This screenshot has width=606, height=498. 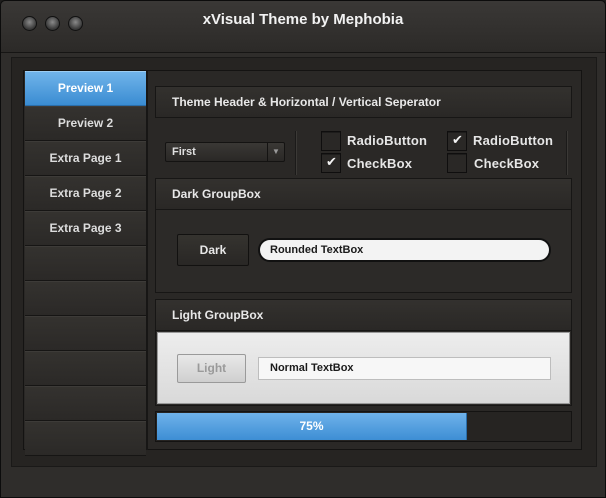 I want to click on combobox-value: First, so click(x=184, y=152).